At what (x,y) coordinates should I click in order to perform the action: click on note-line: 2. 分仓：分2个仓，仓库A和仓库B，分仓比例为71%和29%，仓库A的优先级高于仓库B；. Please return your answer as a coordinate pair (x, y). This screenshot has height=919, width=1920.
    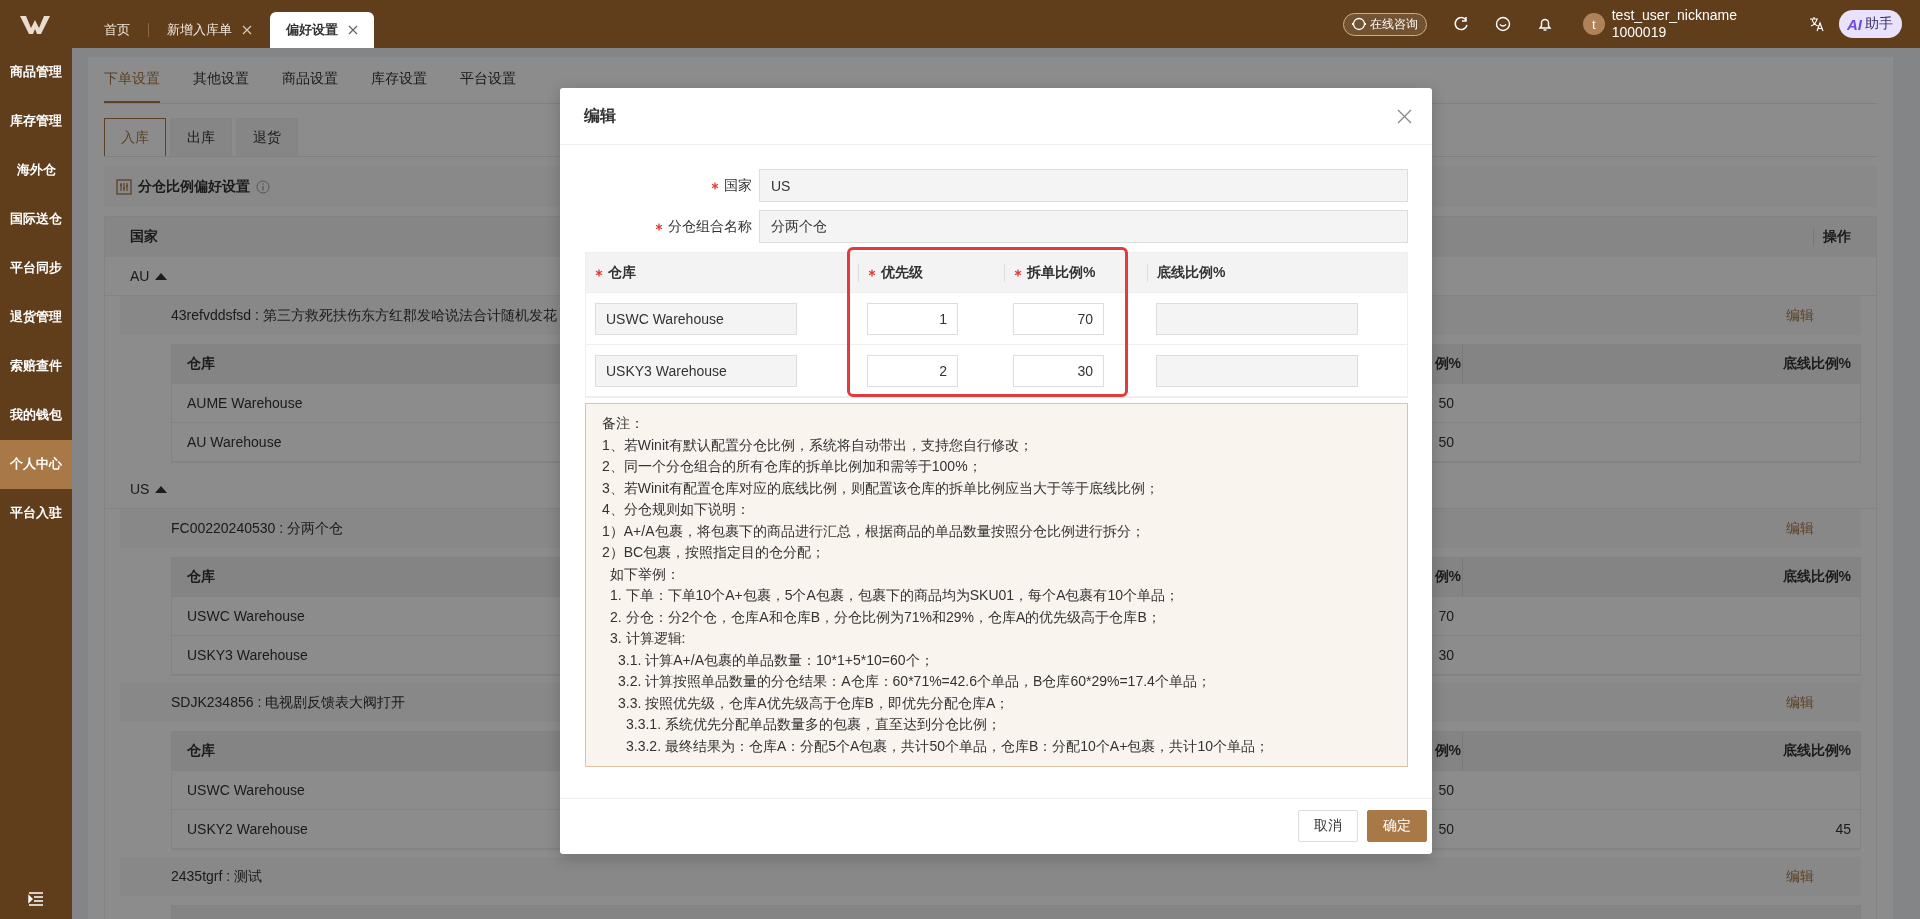
    Looking at the image, I should click on (886, 617).